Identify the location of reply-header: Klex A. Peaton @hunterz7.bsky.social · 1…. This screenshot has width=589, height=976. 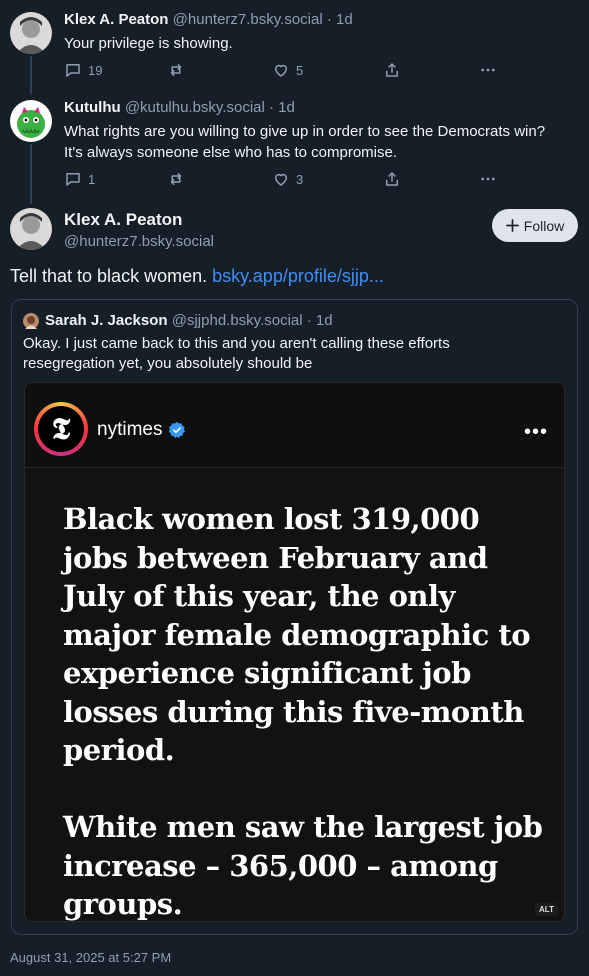
(208, 20).